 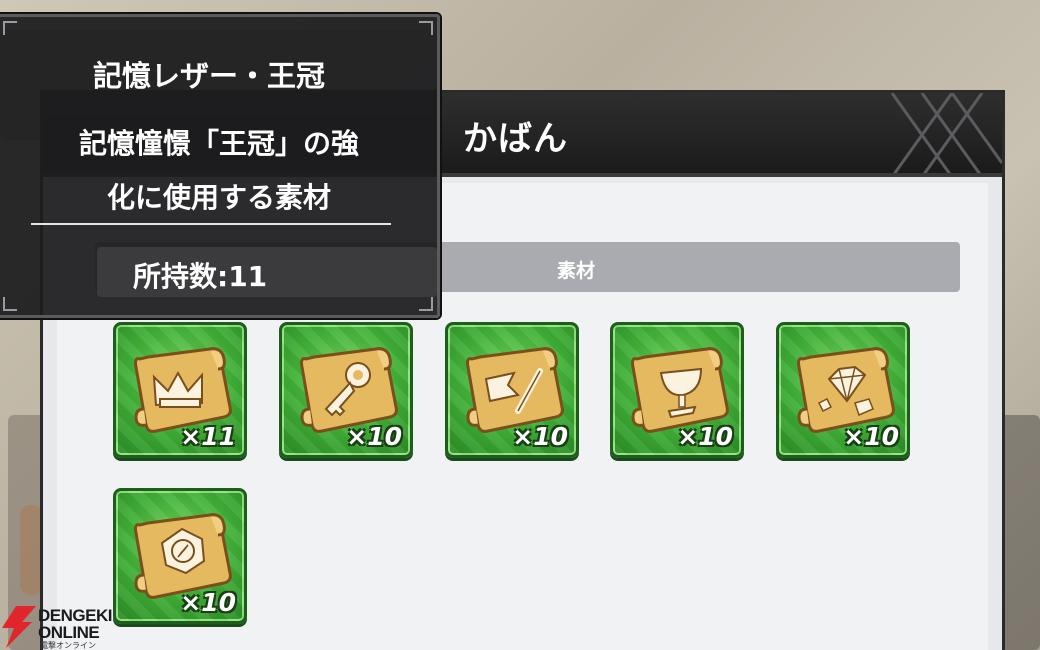 What do you see at coordinates (211, 224) in the screenshot?
I see `tooltip-divider` at bounding box center [211, 224].